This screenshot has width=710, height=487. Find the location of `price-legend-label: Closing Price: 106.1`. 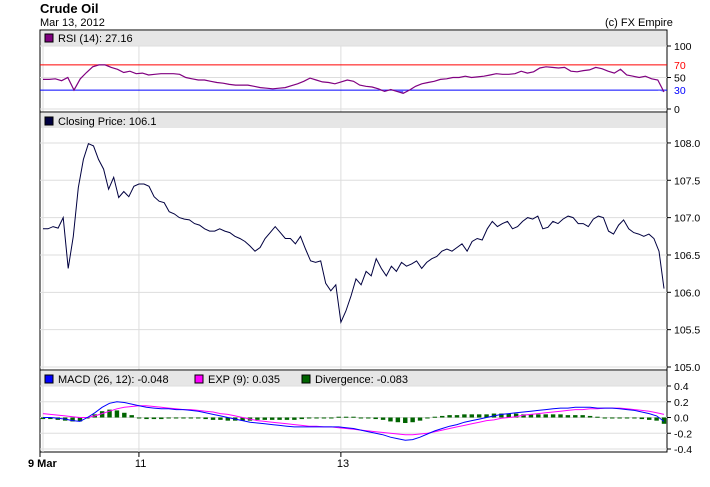

price-legend-label: Closing Price: 106.1 is located at coordinates (107, 122).